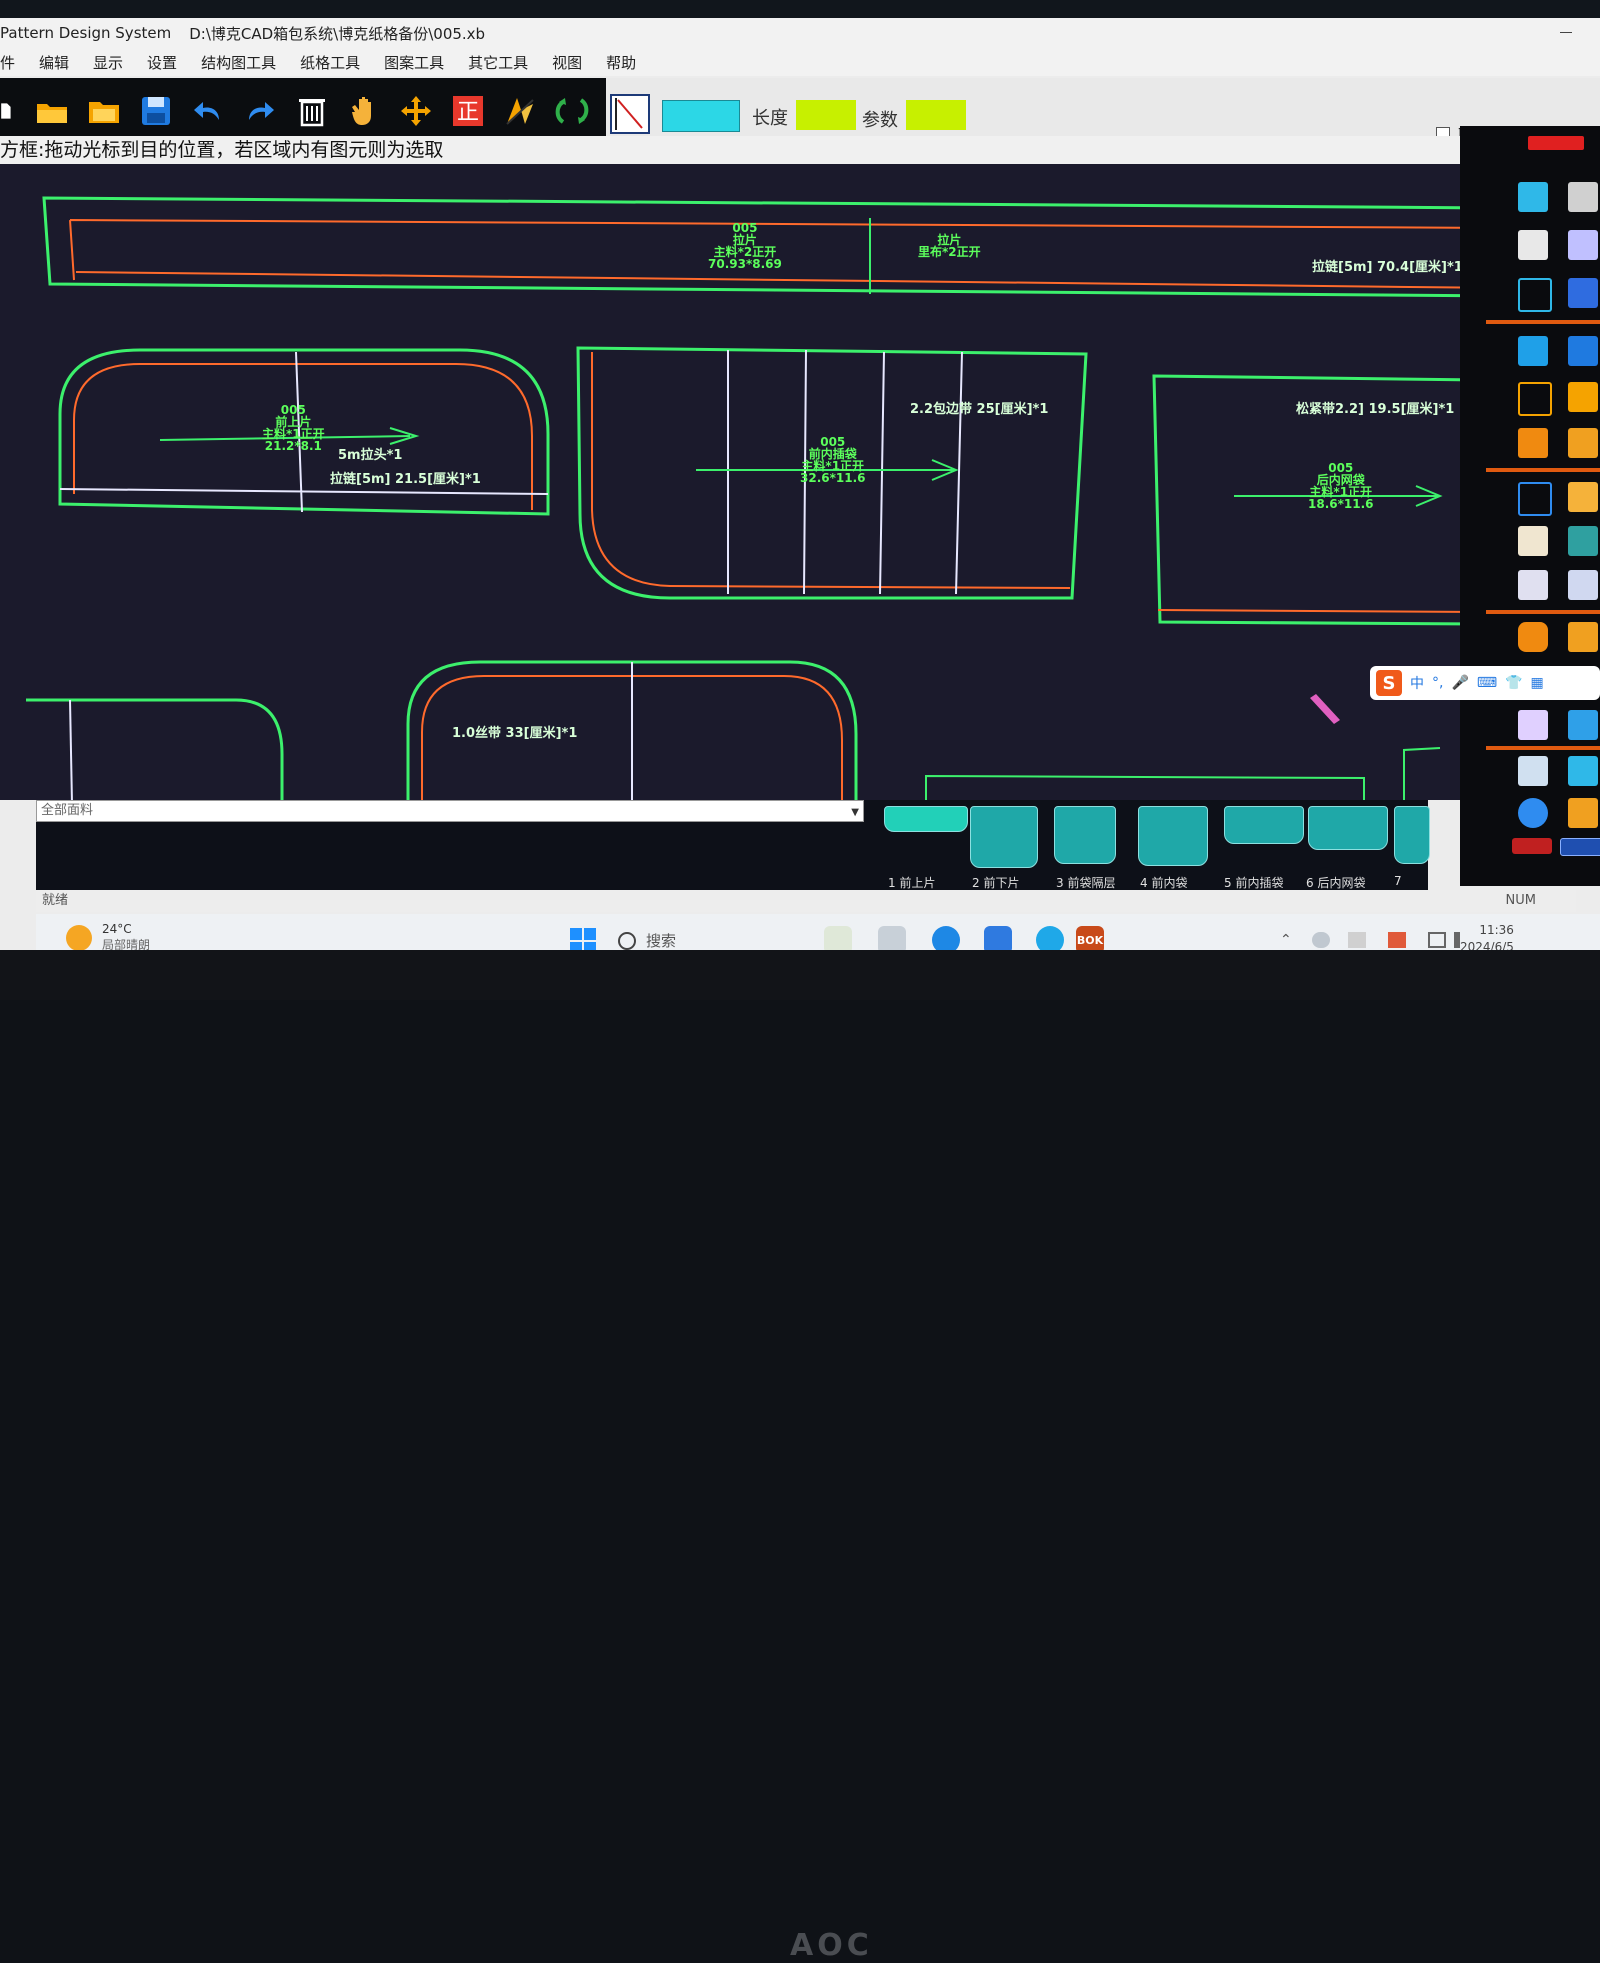 This screenshot has height=1963, width=1600. Describe the element at coordinates (155, 749) in the screenshot. I see `bottom-left-outline` at that location.